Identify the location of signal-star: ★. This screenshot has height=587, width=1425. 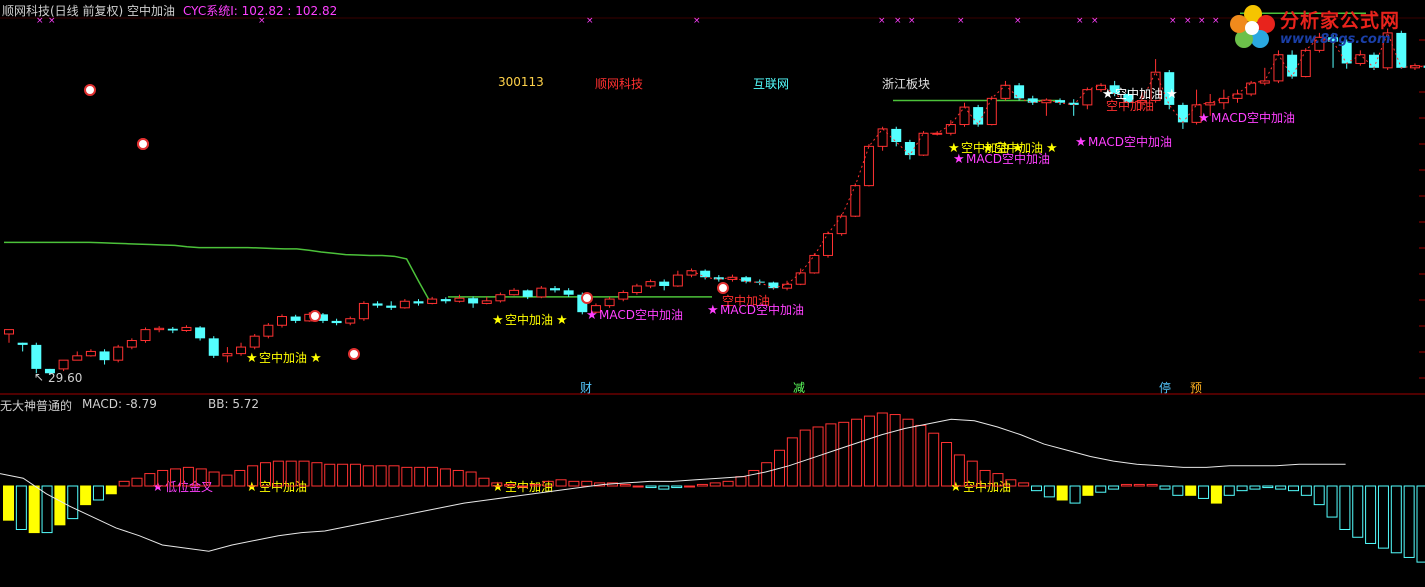
(498, 320).